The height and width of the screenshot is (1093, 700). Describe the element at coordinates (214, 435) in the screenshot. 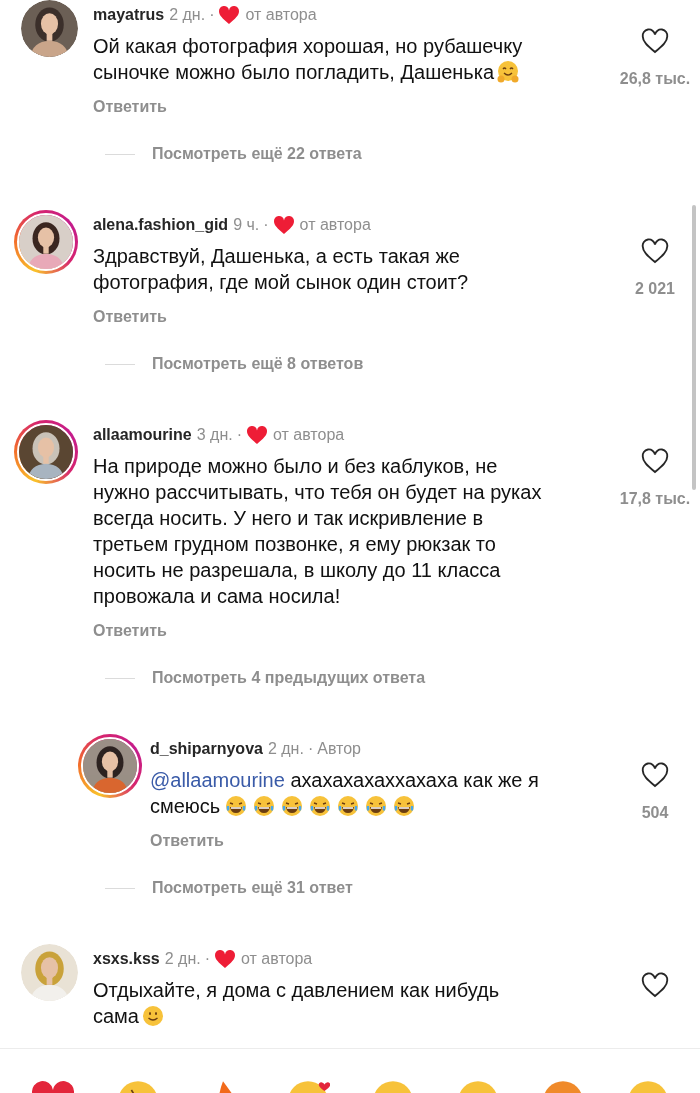

I see `comment-time: 3 дн.` at that location.